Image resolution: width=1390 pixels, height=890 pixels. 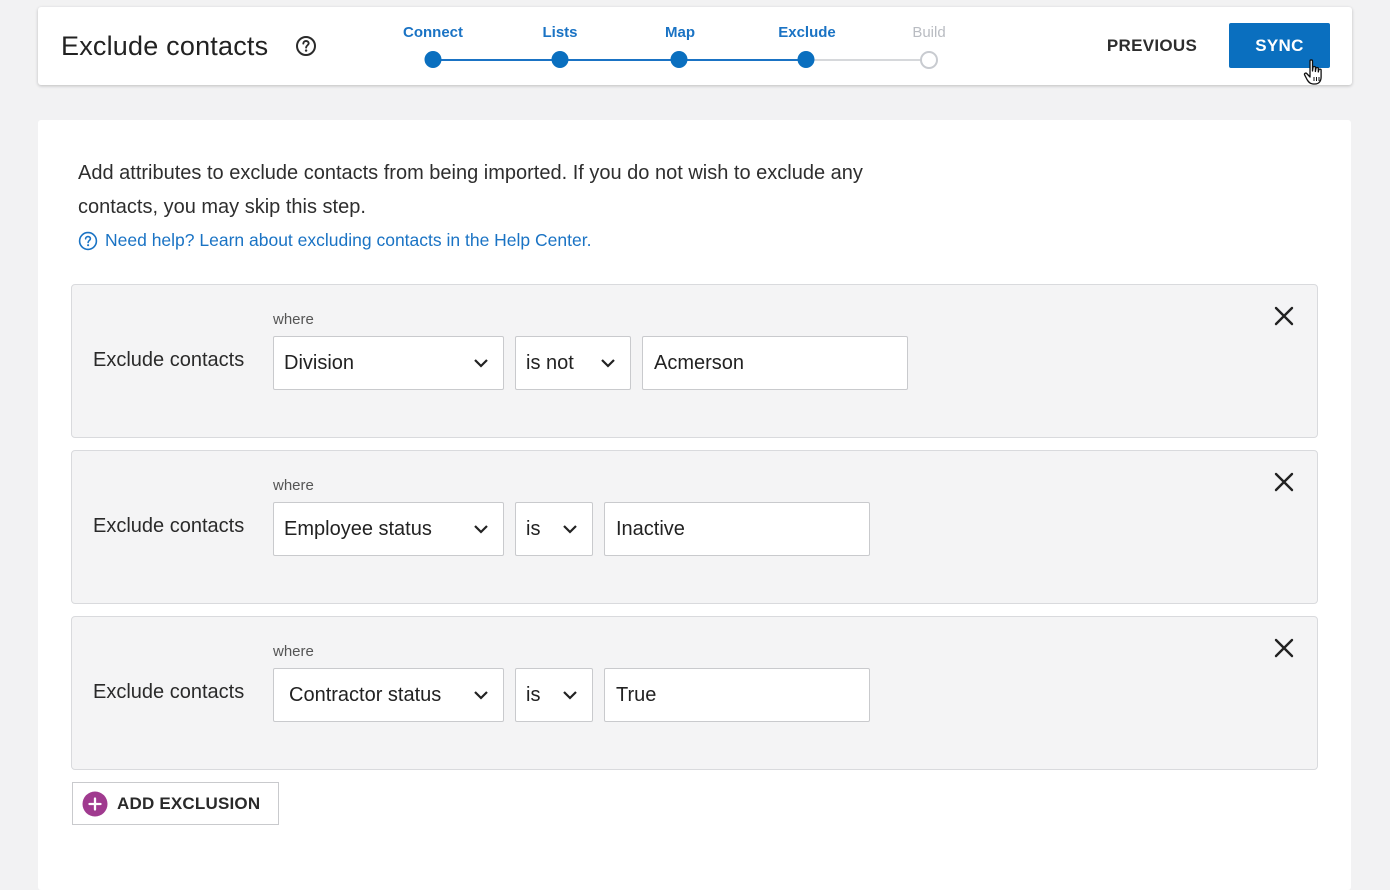 I want to click on attribute-select: Division, so click(x=388, y=363).